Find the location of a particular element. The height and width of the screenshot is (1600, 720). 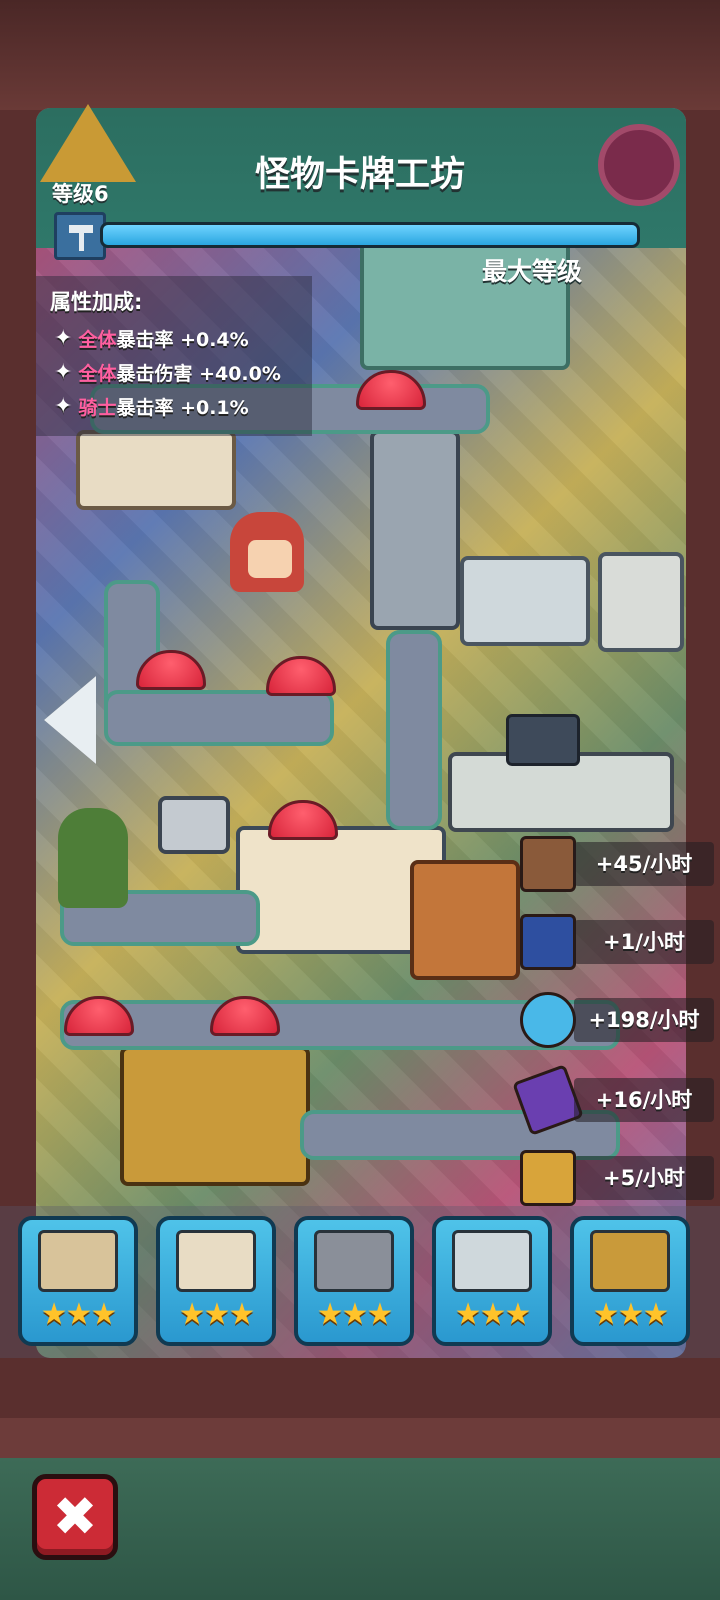

attribute-scope: 骑士 is located at coordinates (97, 407).